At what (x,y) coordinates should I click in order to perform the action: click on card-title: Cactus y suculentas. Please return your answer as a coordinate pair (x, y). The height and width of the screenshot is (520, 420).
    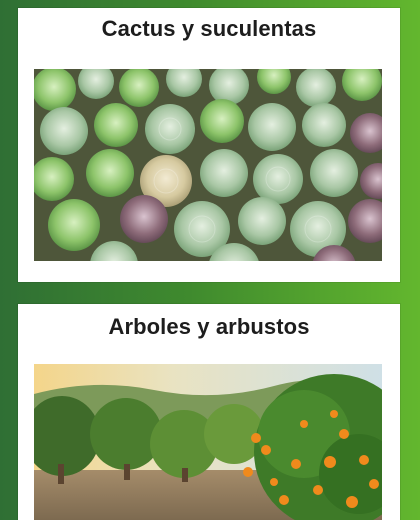
    Looking at the image, I should click on (209, 28).